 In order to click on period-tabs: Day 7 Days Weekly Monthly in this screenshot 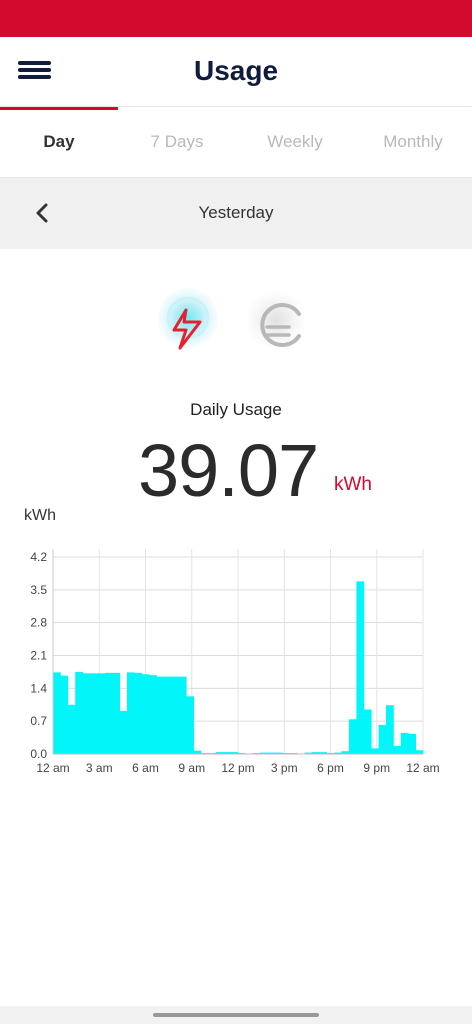, I will do `click(236, 142)`.